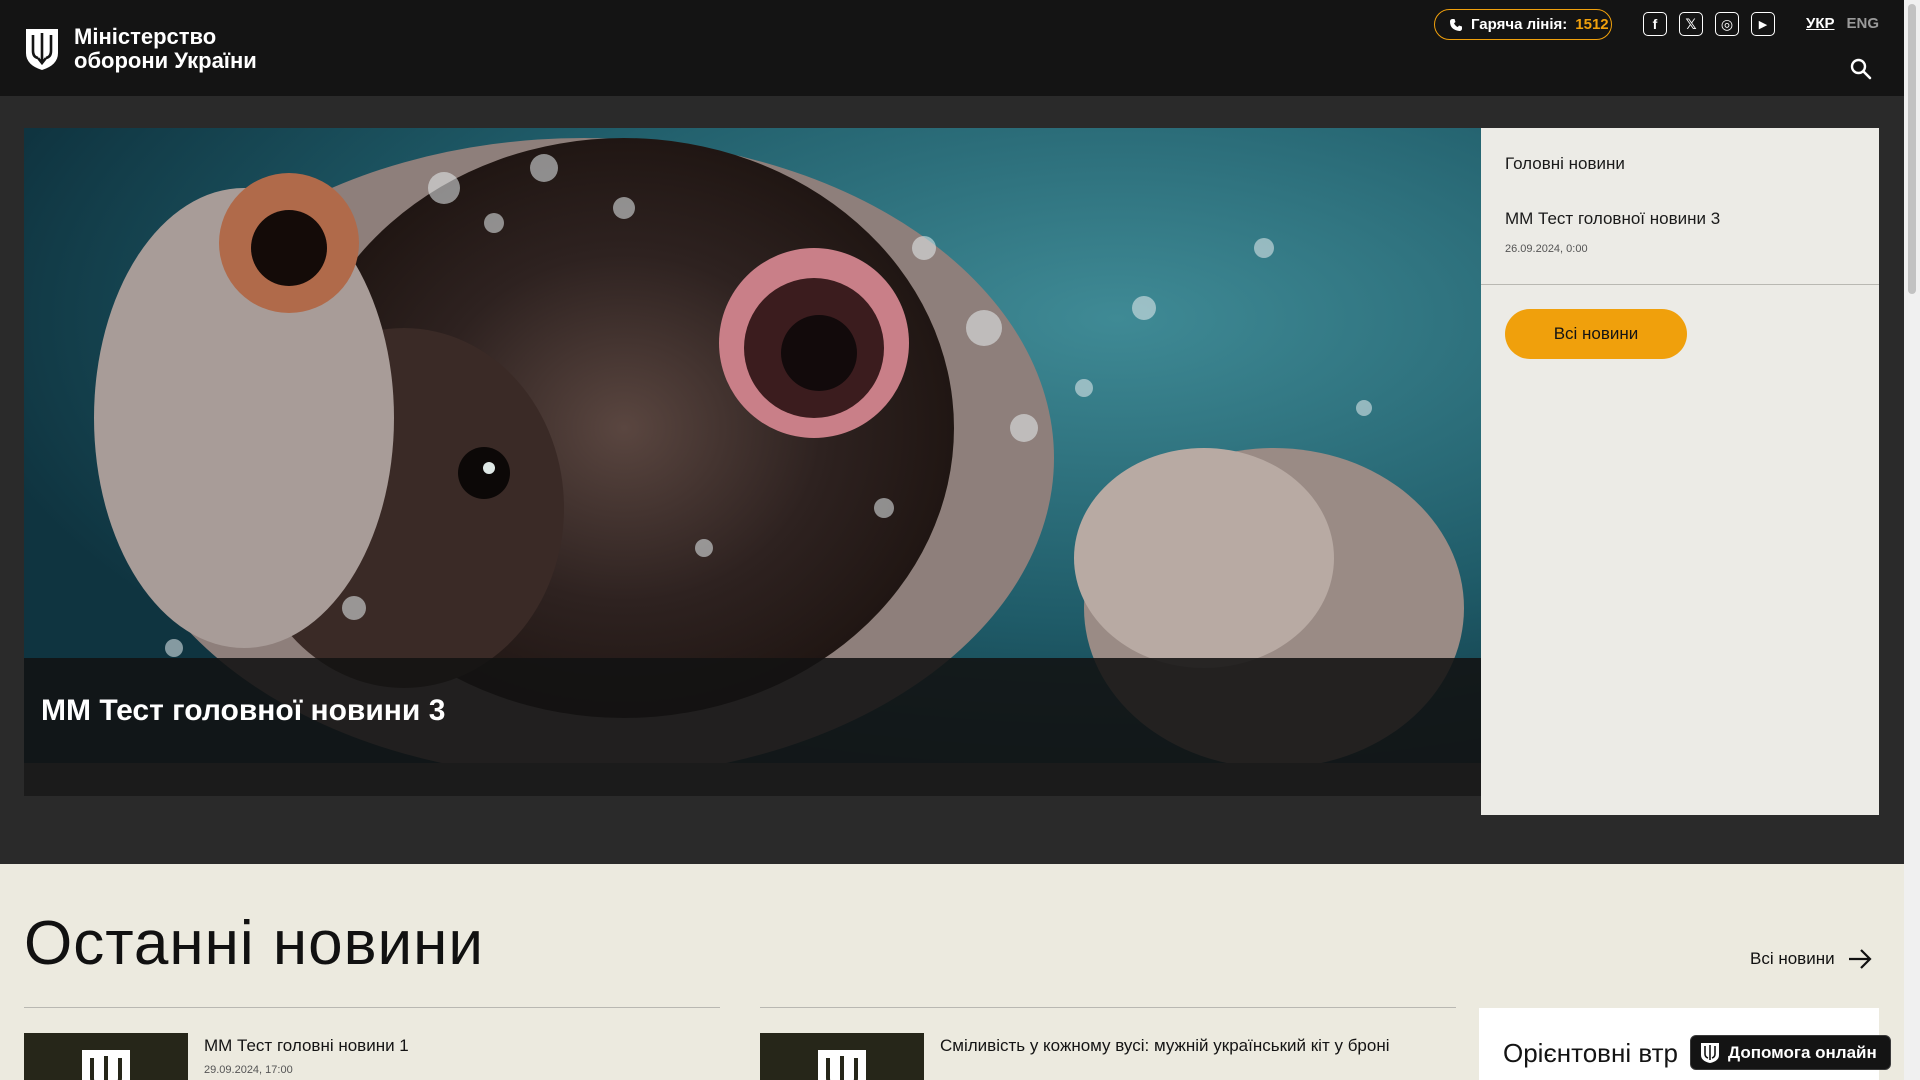  Describe the element at coordinates (165, 60) in the screenshot. I see `ministry-name-line2: оборони України` at that location.